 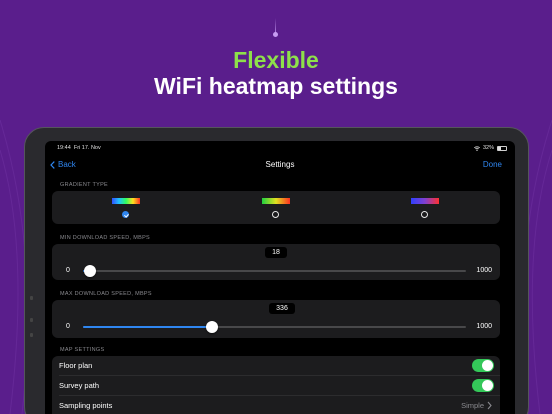 What do you see at coordinates (483, 365) in the screenshot?
I see `floor-plan-toggle` at bounding box center [483, 365].